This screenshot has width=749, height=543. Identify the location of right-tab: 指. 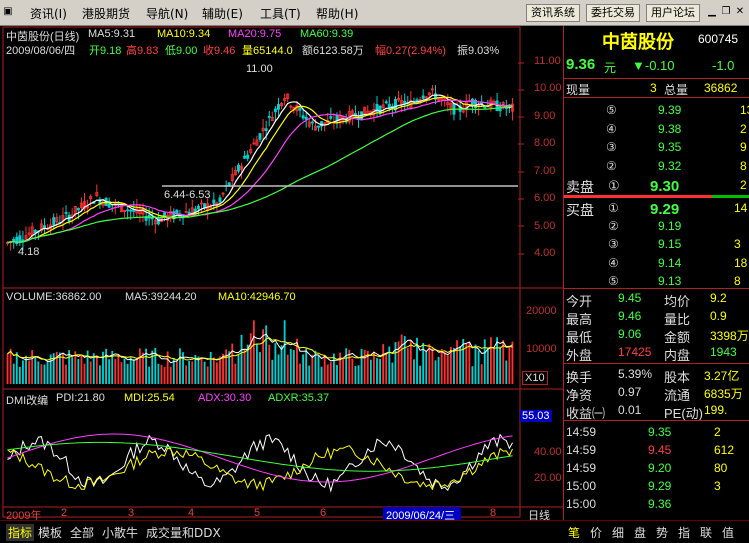
(684, 532).